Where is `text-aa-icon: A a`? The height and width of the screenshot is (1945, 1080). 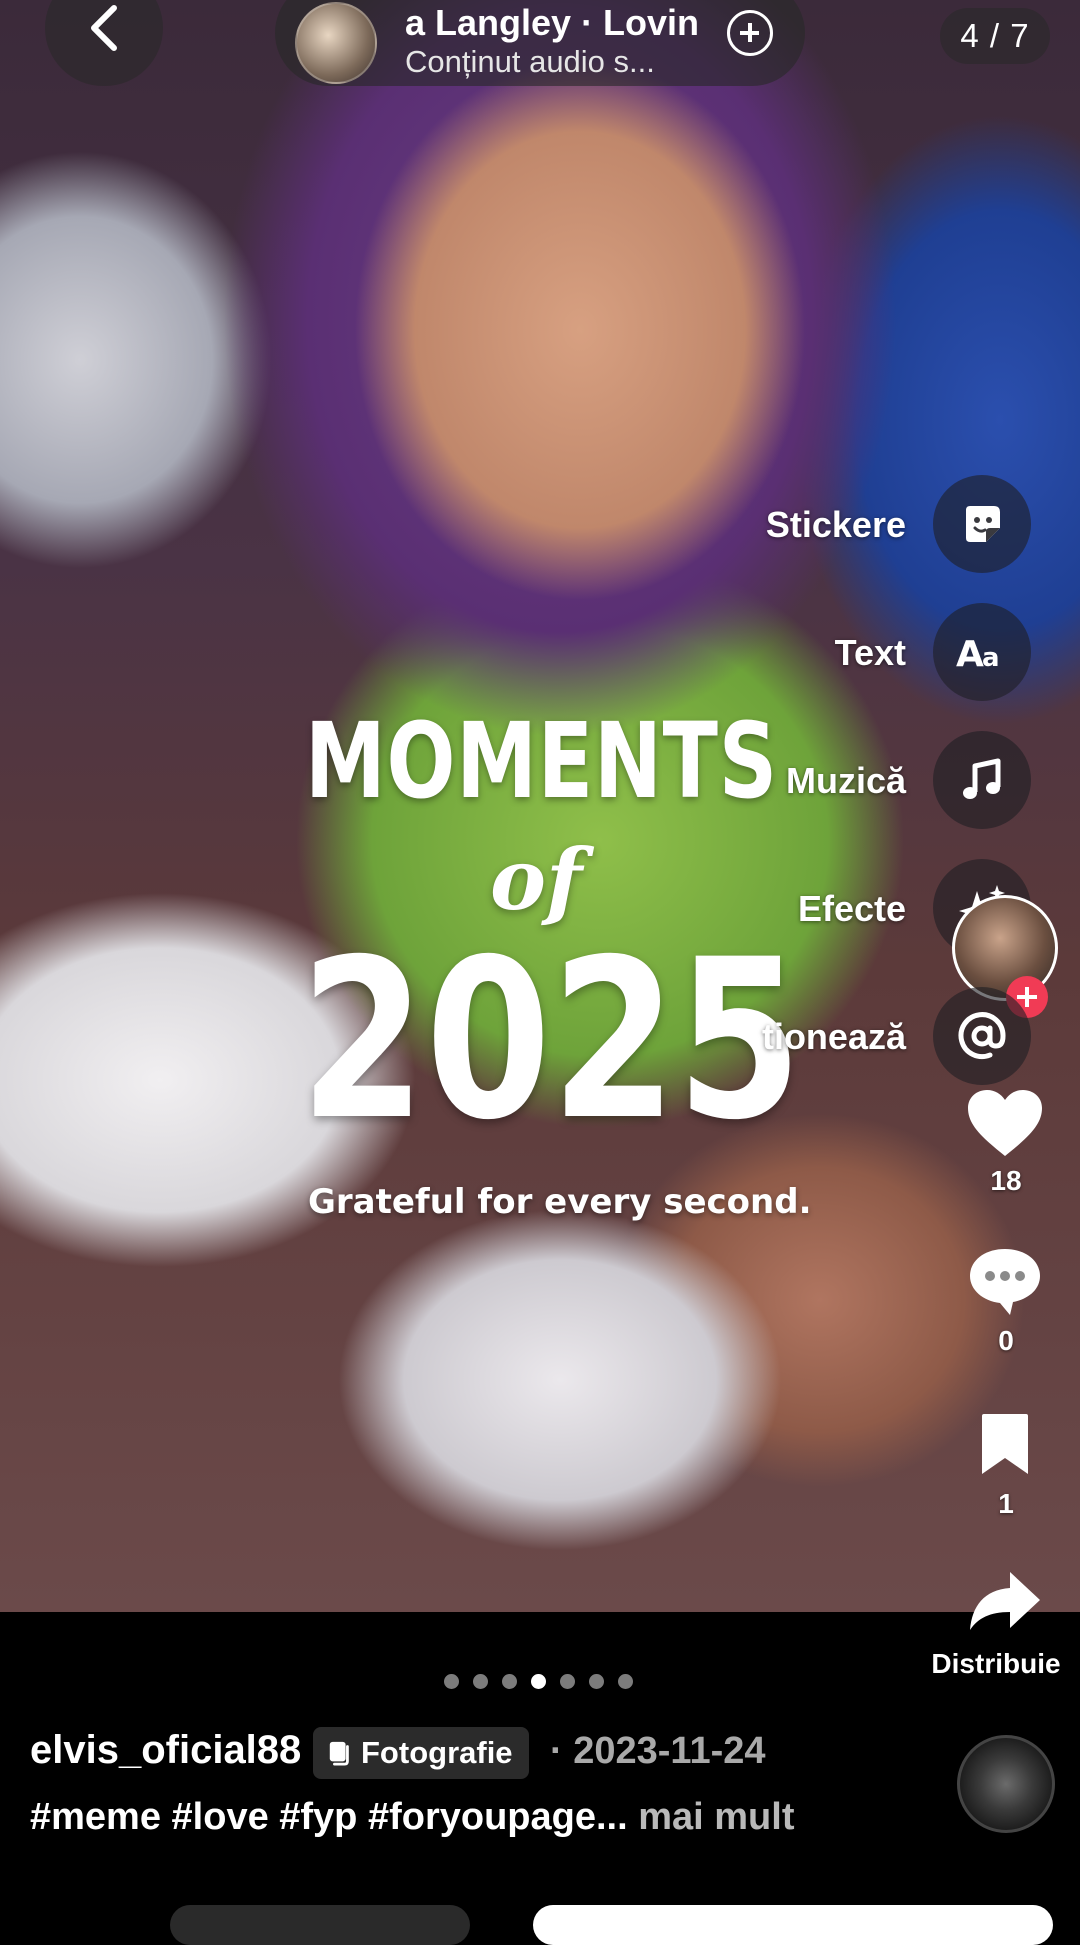
text-aa-icon: A a is located at coordinates (978, 654).